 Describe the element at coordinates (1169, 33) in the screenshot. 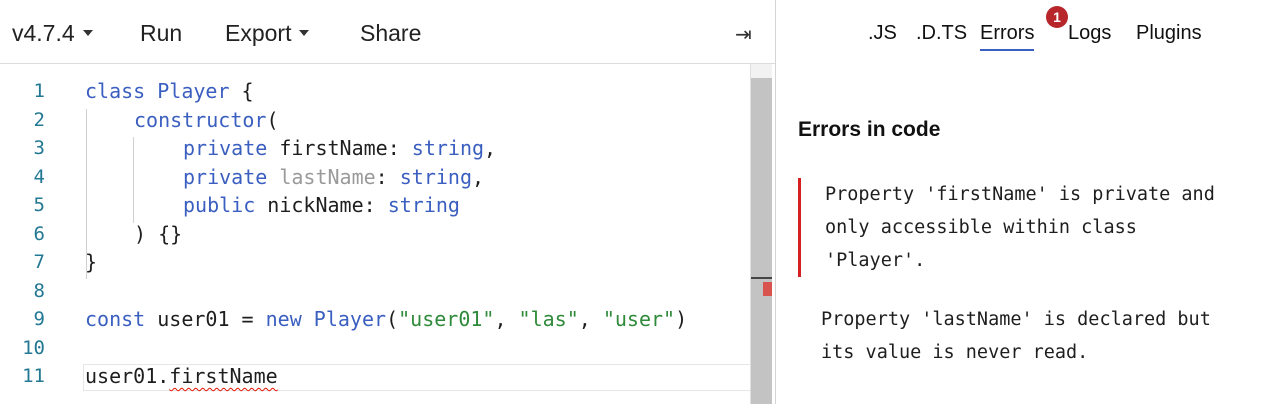

I see `tab-plugins: Plugins` at that location.